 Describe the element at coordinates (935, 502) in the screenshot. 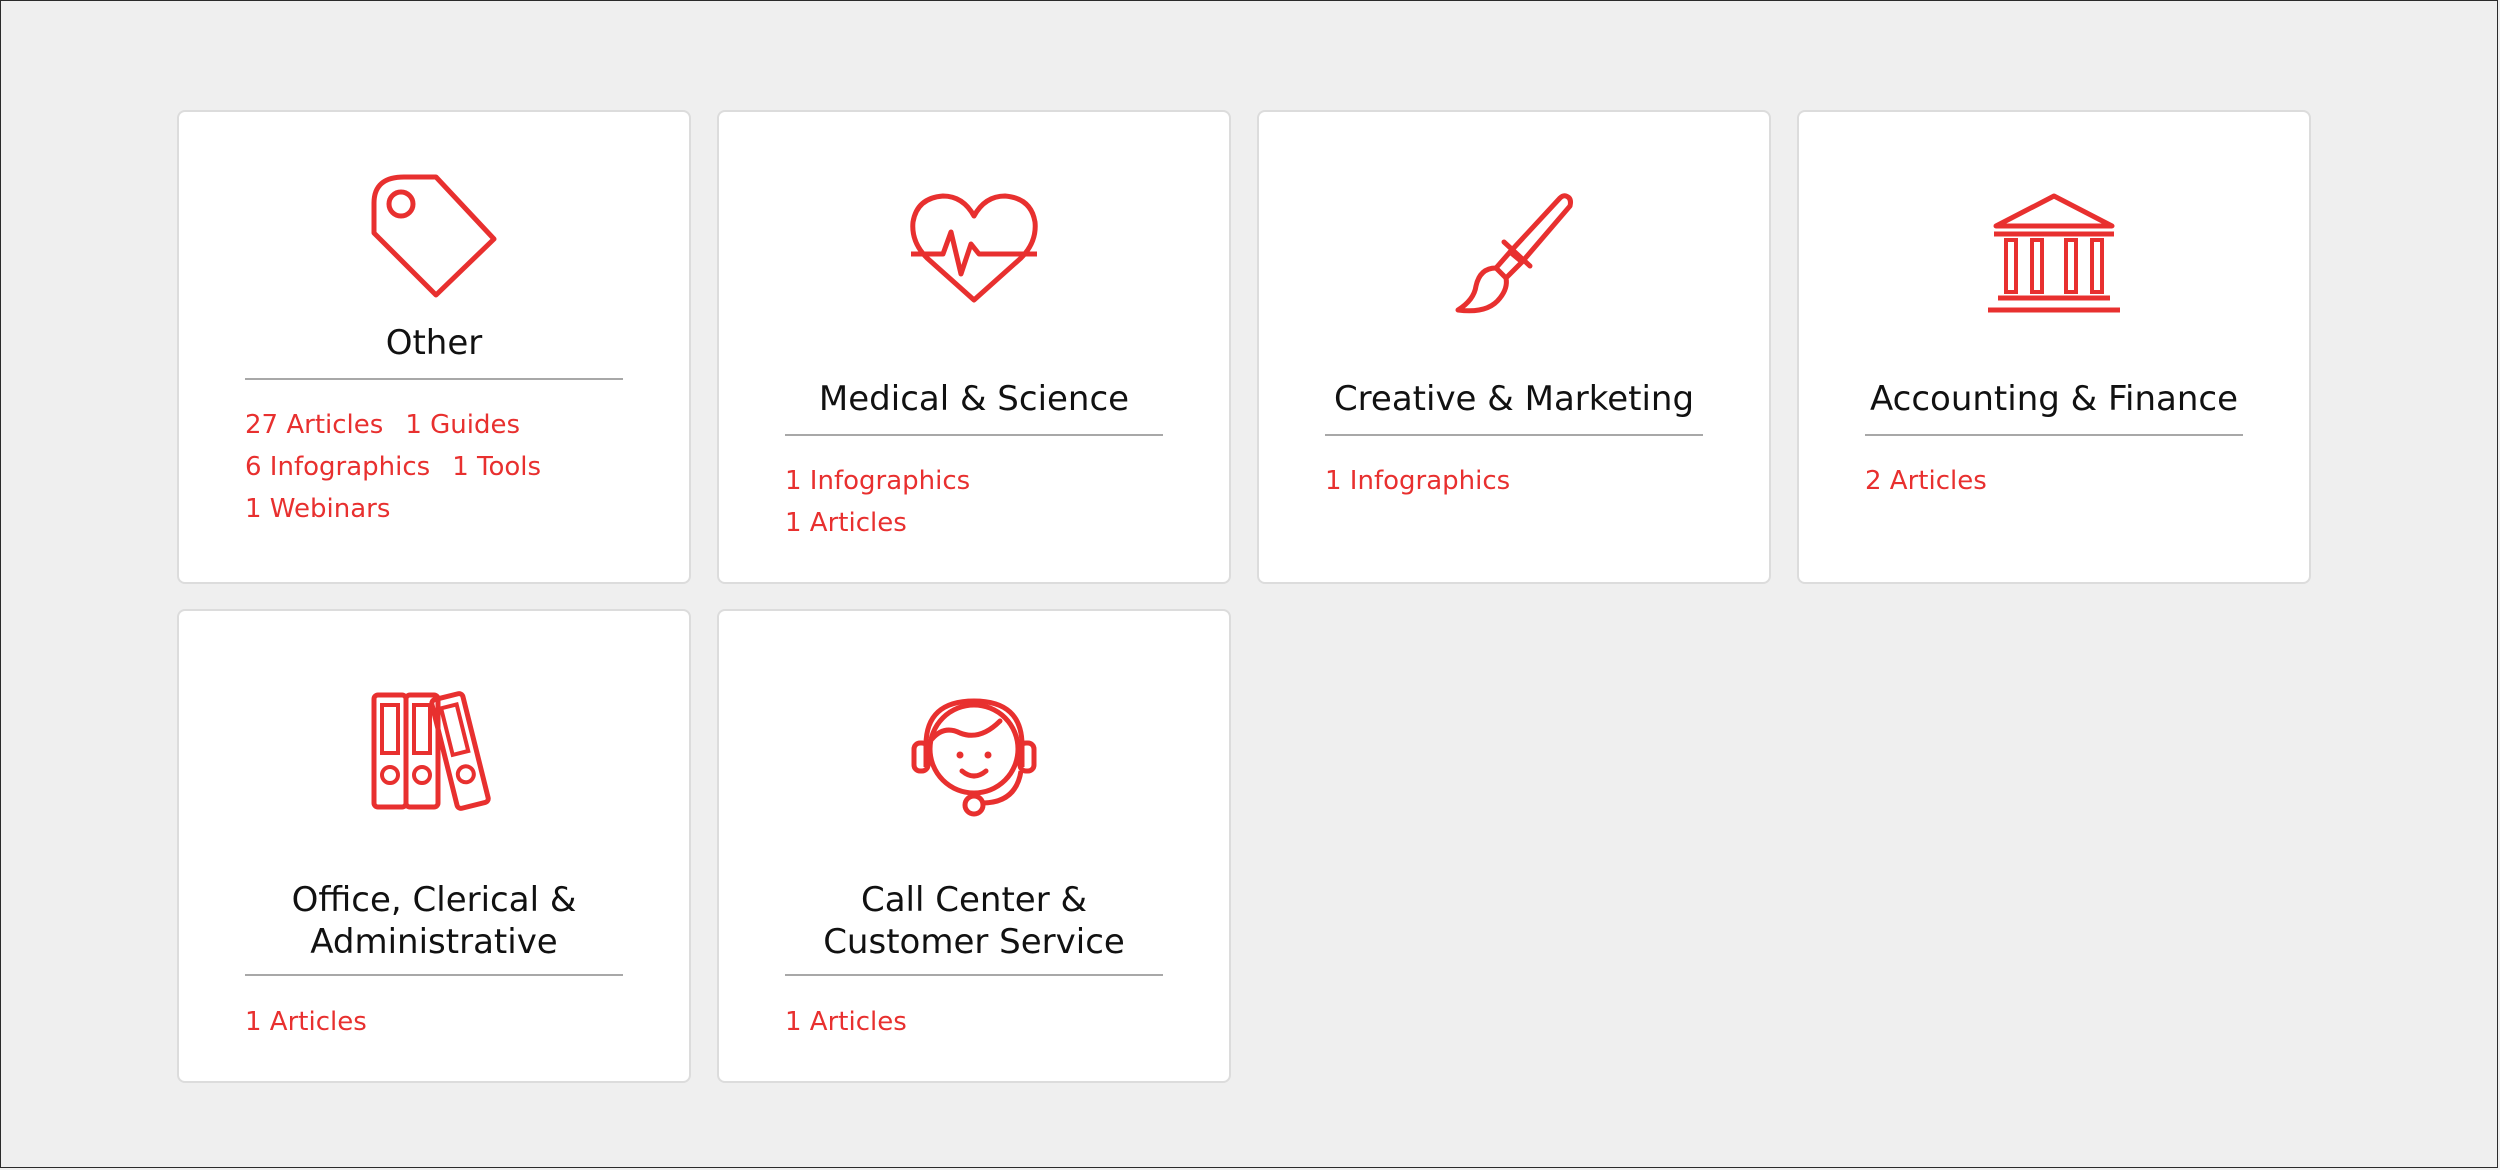

I see `resource-links: 1 Infographics 1 Articles` at that location.